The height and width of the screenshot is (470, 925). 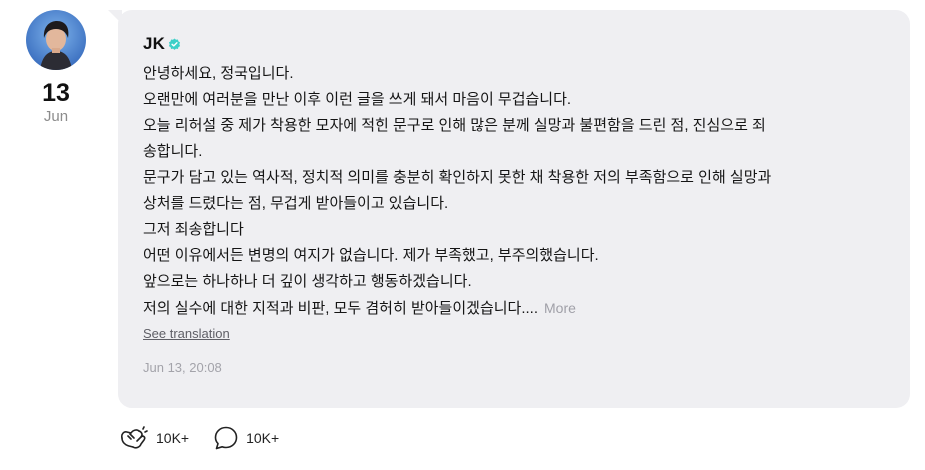 I want to click on post-text-line: 앞으로는 하나하나 더 깊이 생각하고 행동하겠습니다., so click(x=307, y=281).